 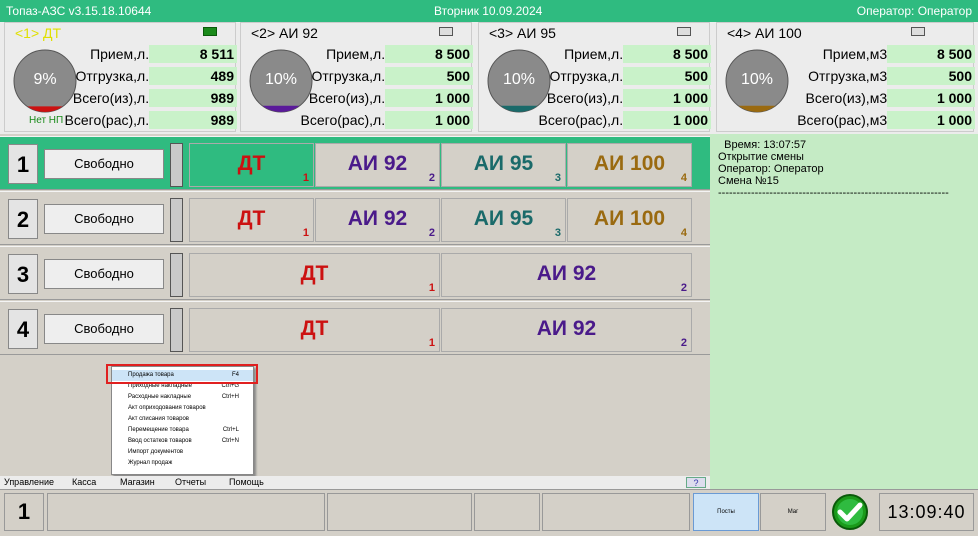 I want to click on menu-help: Помощь, so click(x=246, y=482).